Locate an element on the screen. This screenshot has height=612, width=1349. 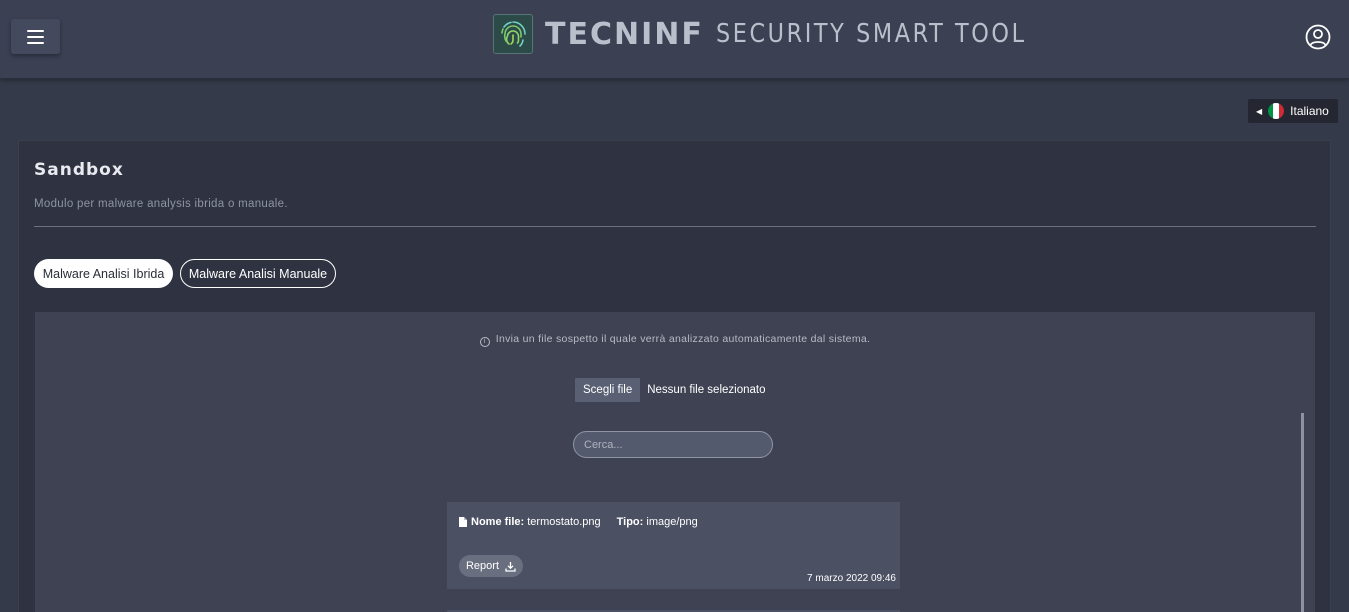
file-picker: Scegli file Nessun file selezionato is located at coordinates (670, 390).